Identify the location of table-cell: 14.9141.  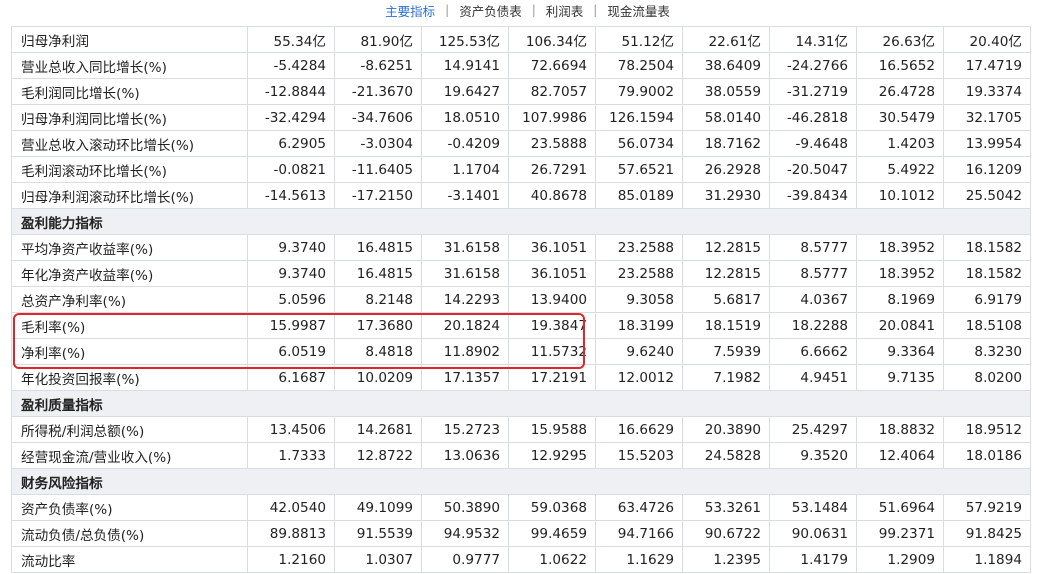
(465, 65).